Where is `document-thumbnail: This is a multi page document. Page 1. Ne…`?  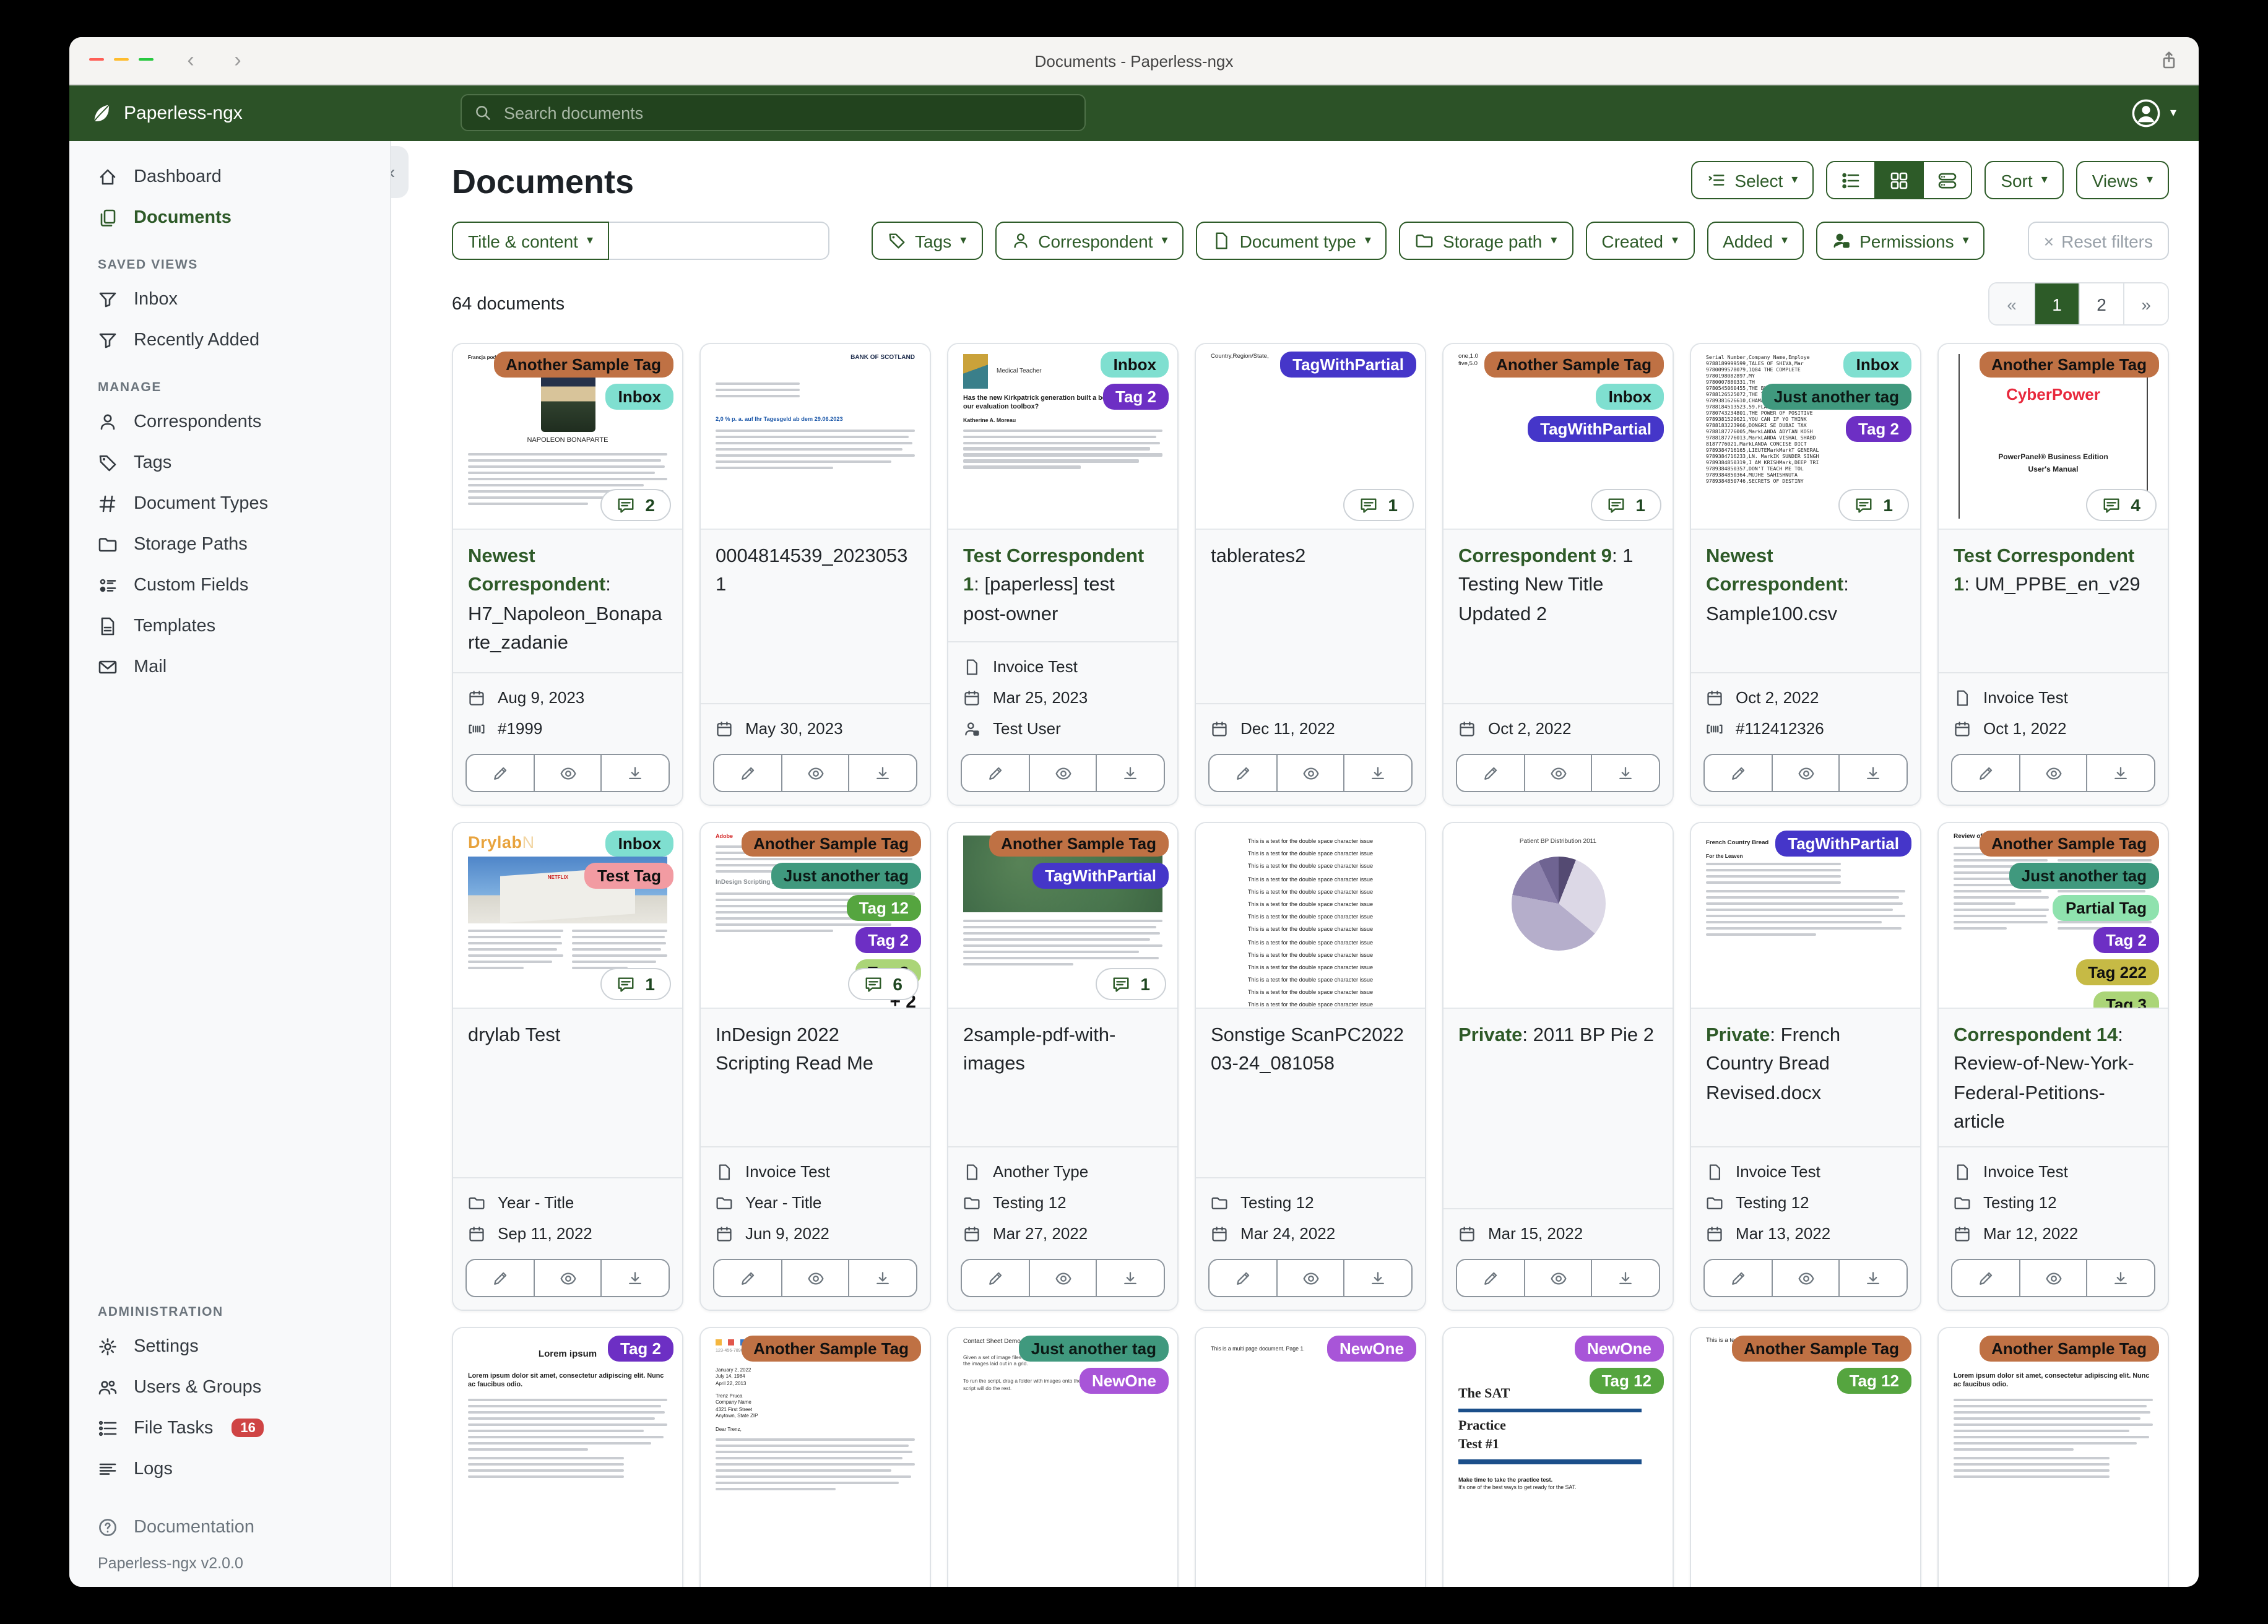
document-thumbnail: This is a multi page document. Page 1. Ne… is located at coordinates (1311, 1457).